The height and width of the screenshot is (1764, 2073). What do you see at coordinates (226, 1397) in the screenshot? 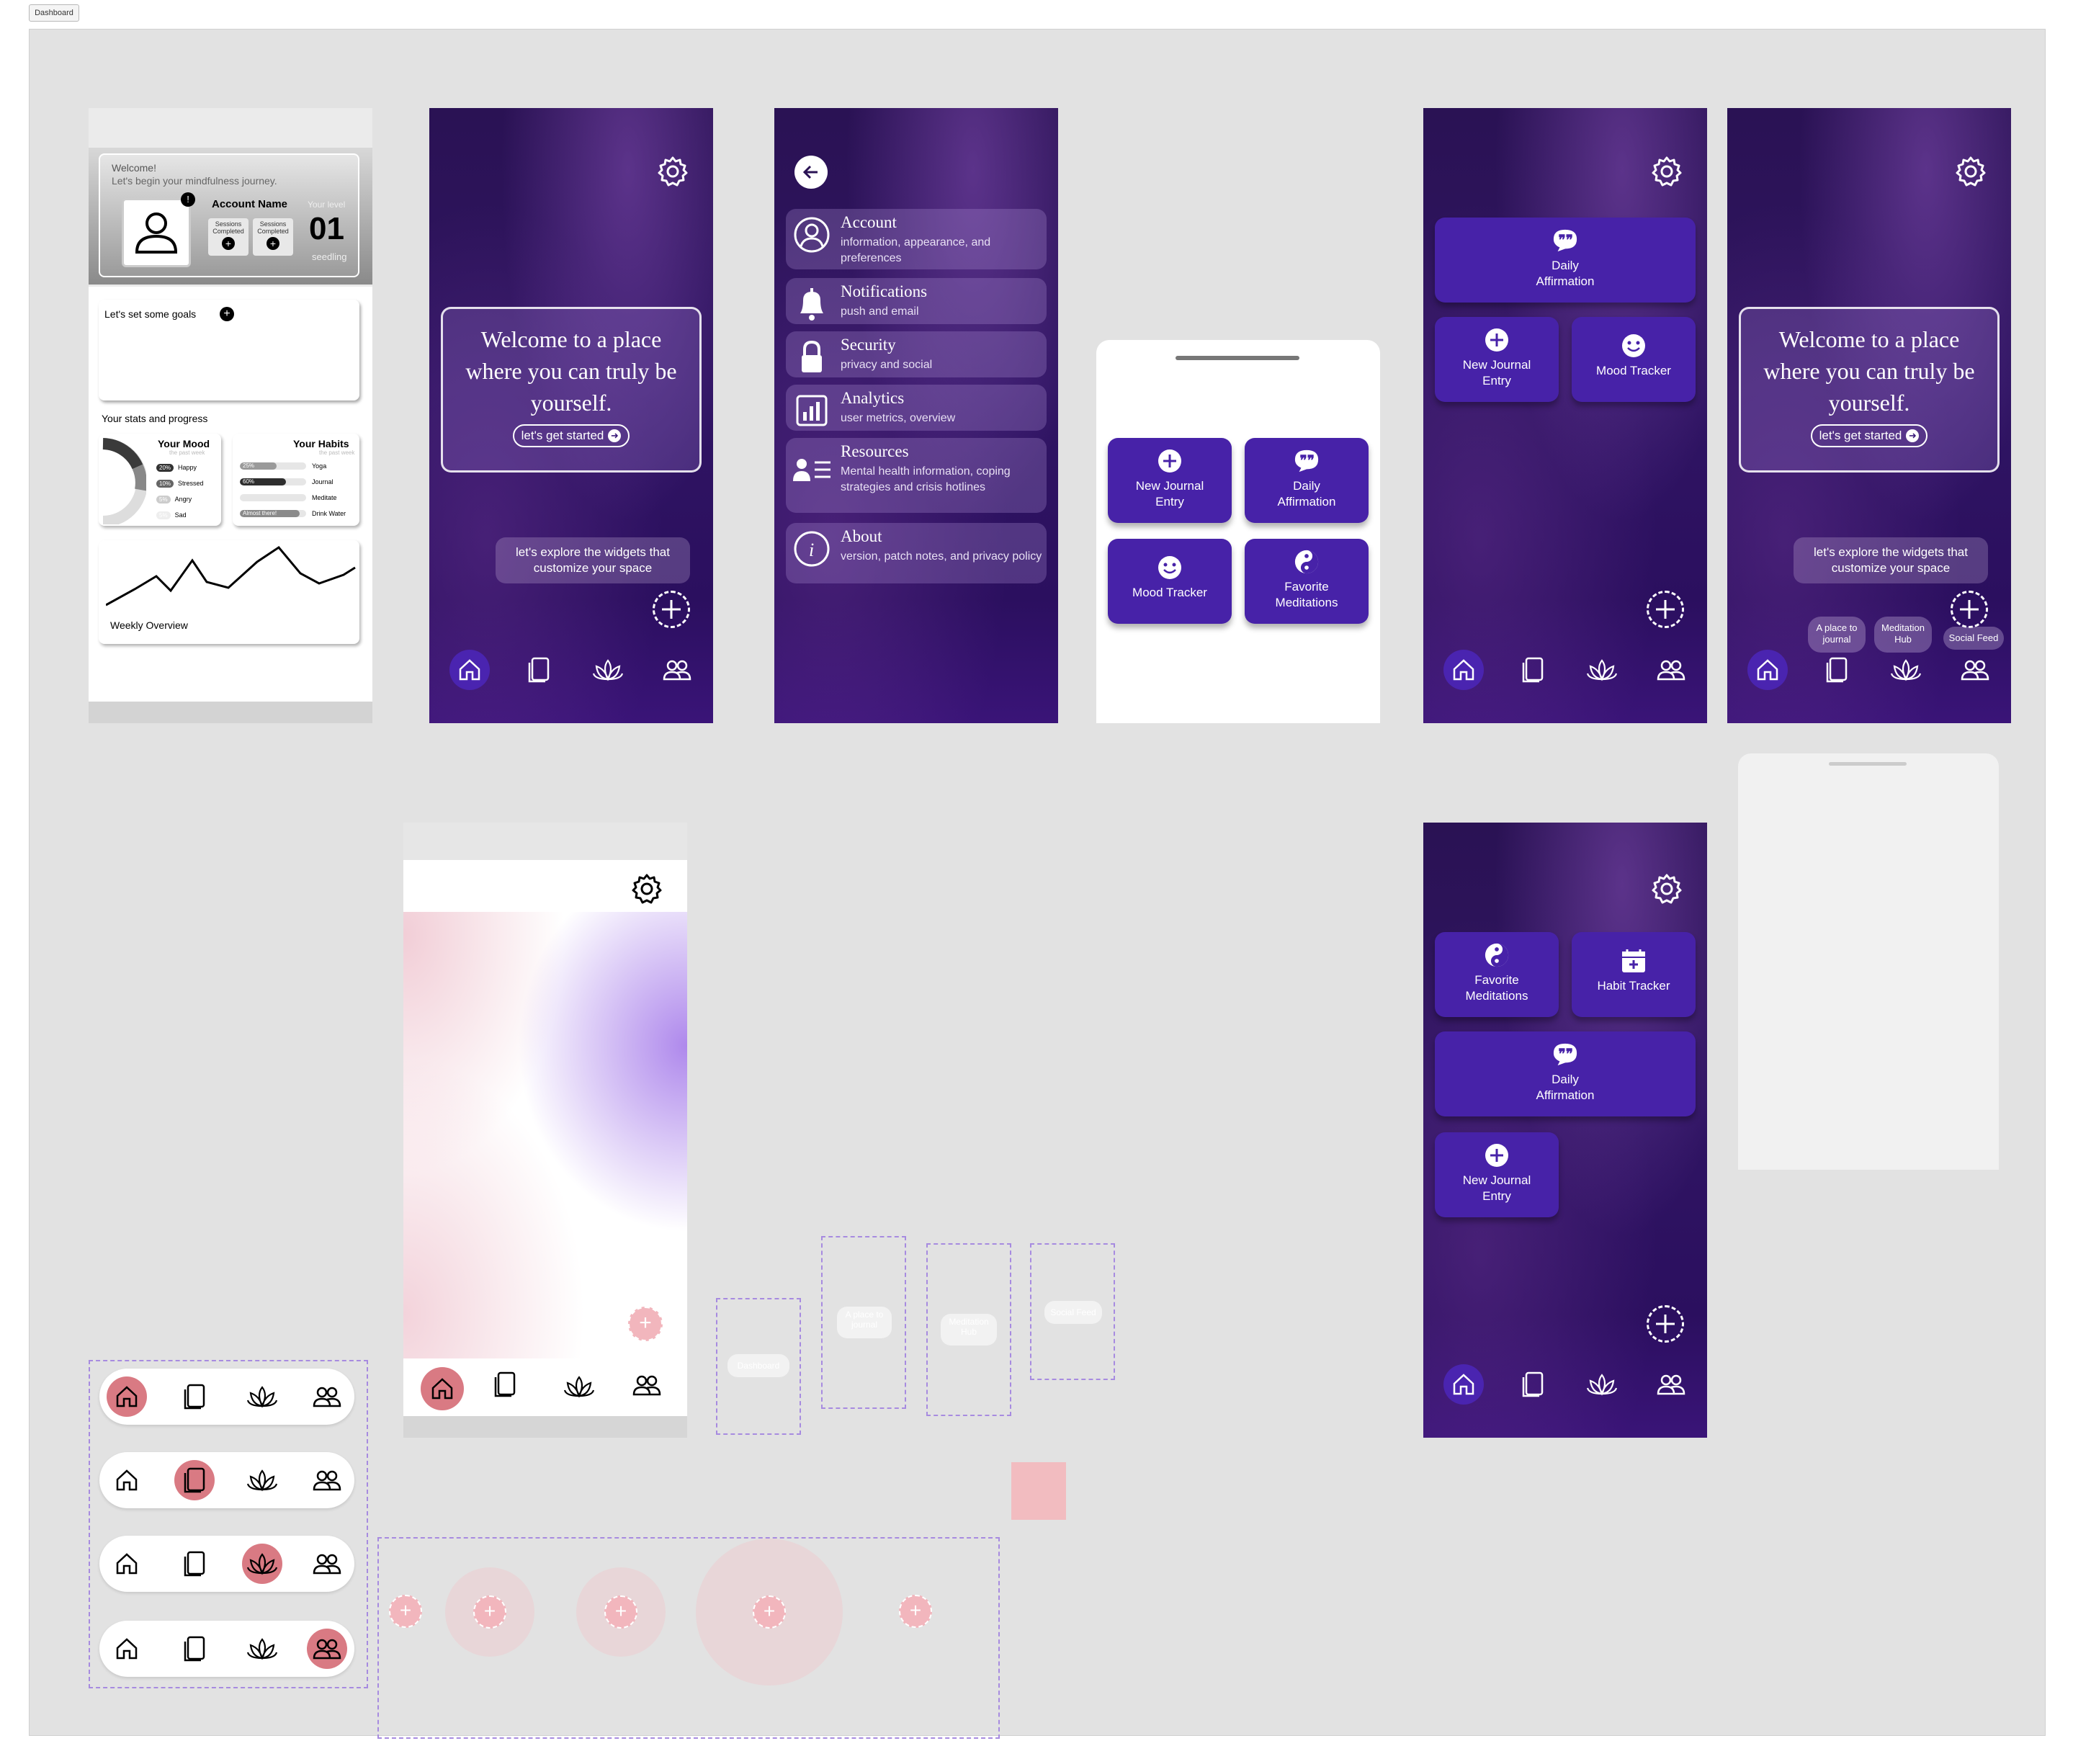
I see `navbar-variant-home` at bounding box center [226, 1397].